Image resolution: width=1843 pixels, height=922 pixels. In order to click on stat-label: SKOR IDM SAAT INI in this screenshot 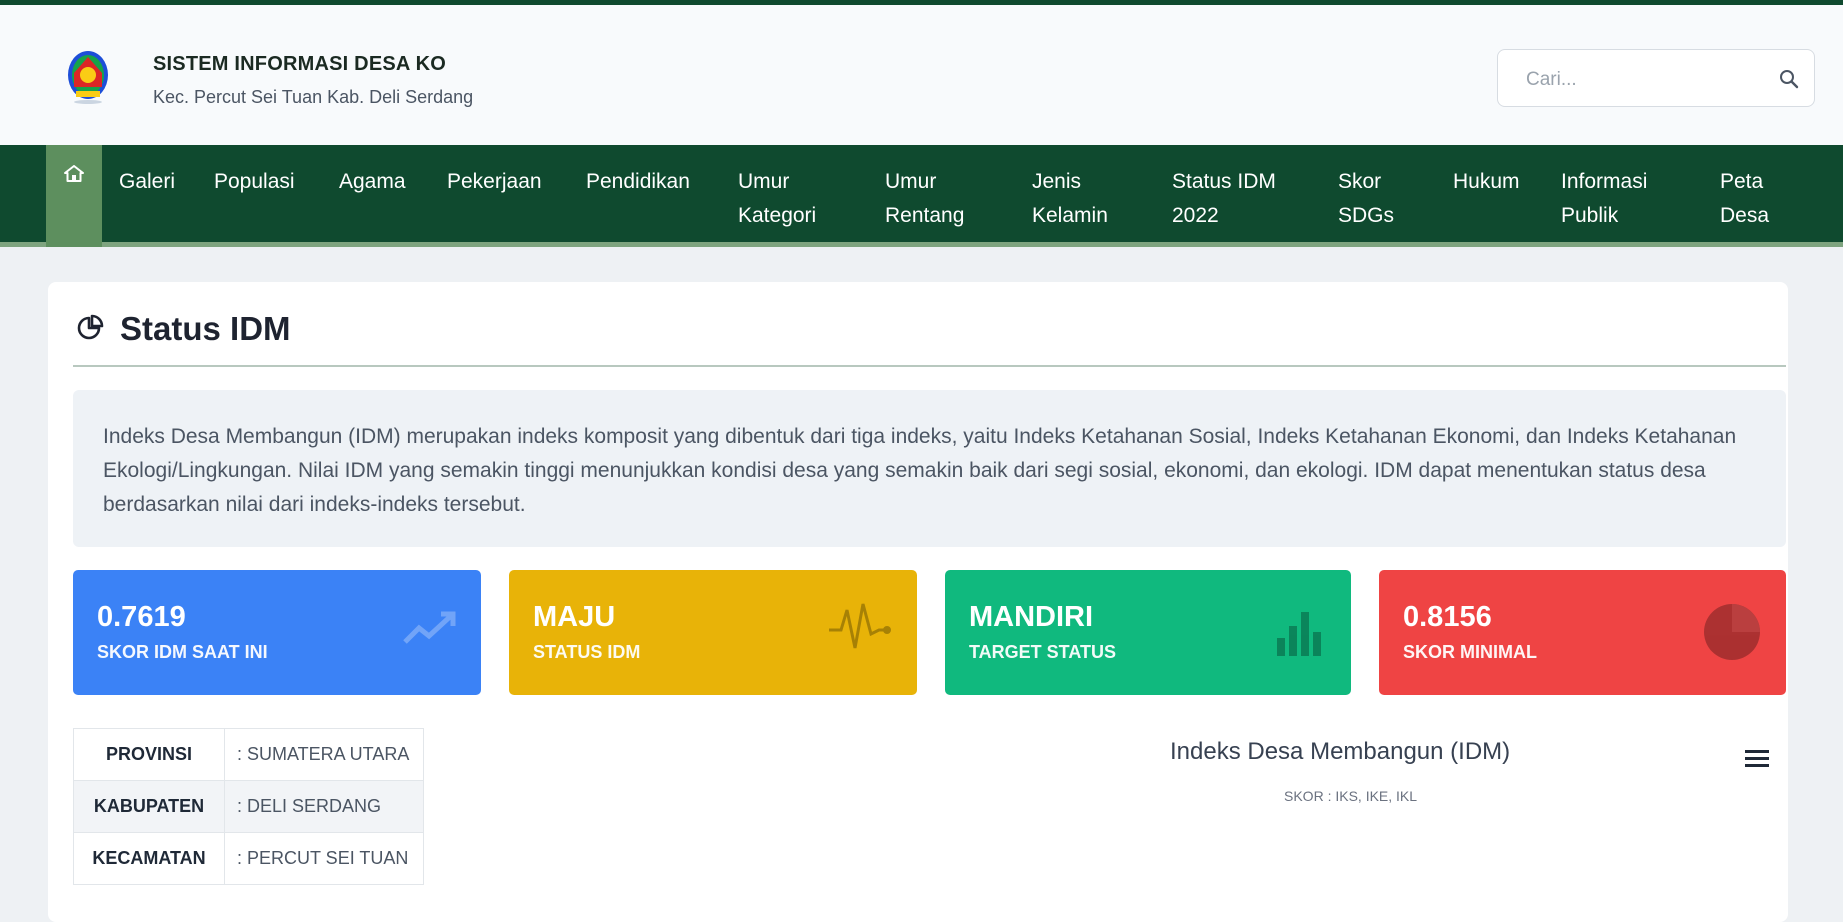, I will do `click(182, 652)`.